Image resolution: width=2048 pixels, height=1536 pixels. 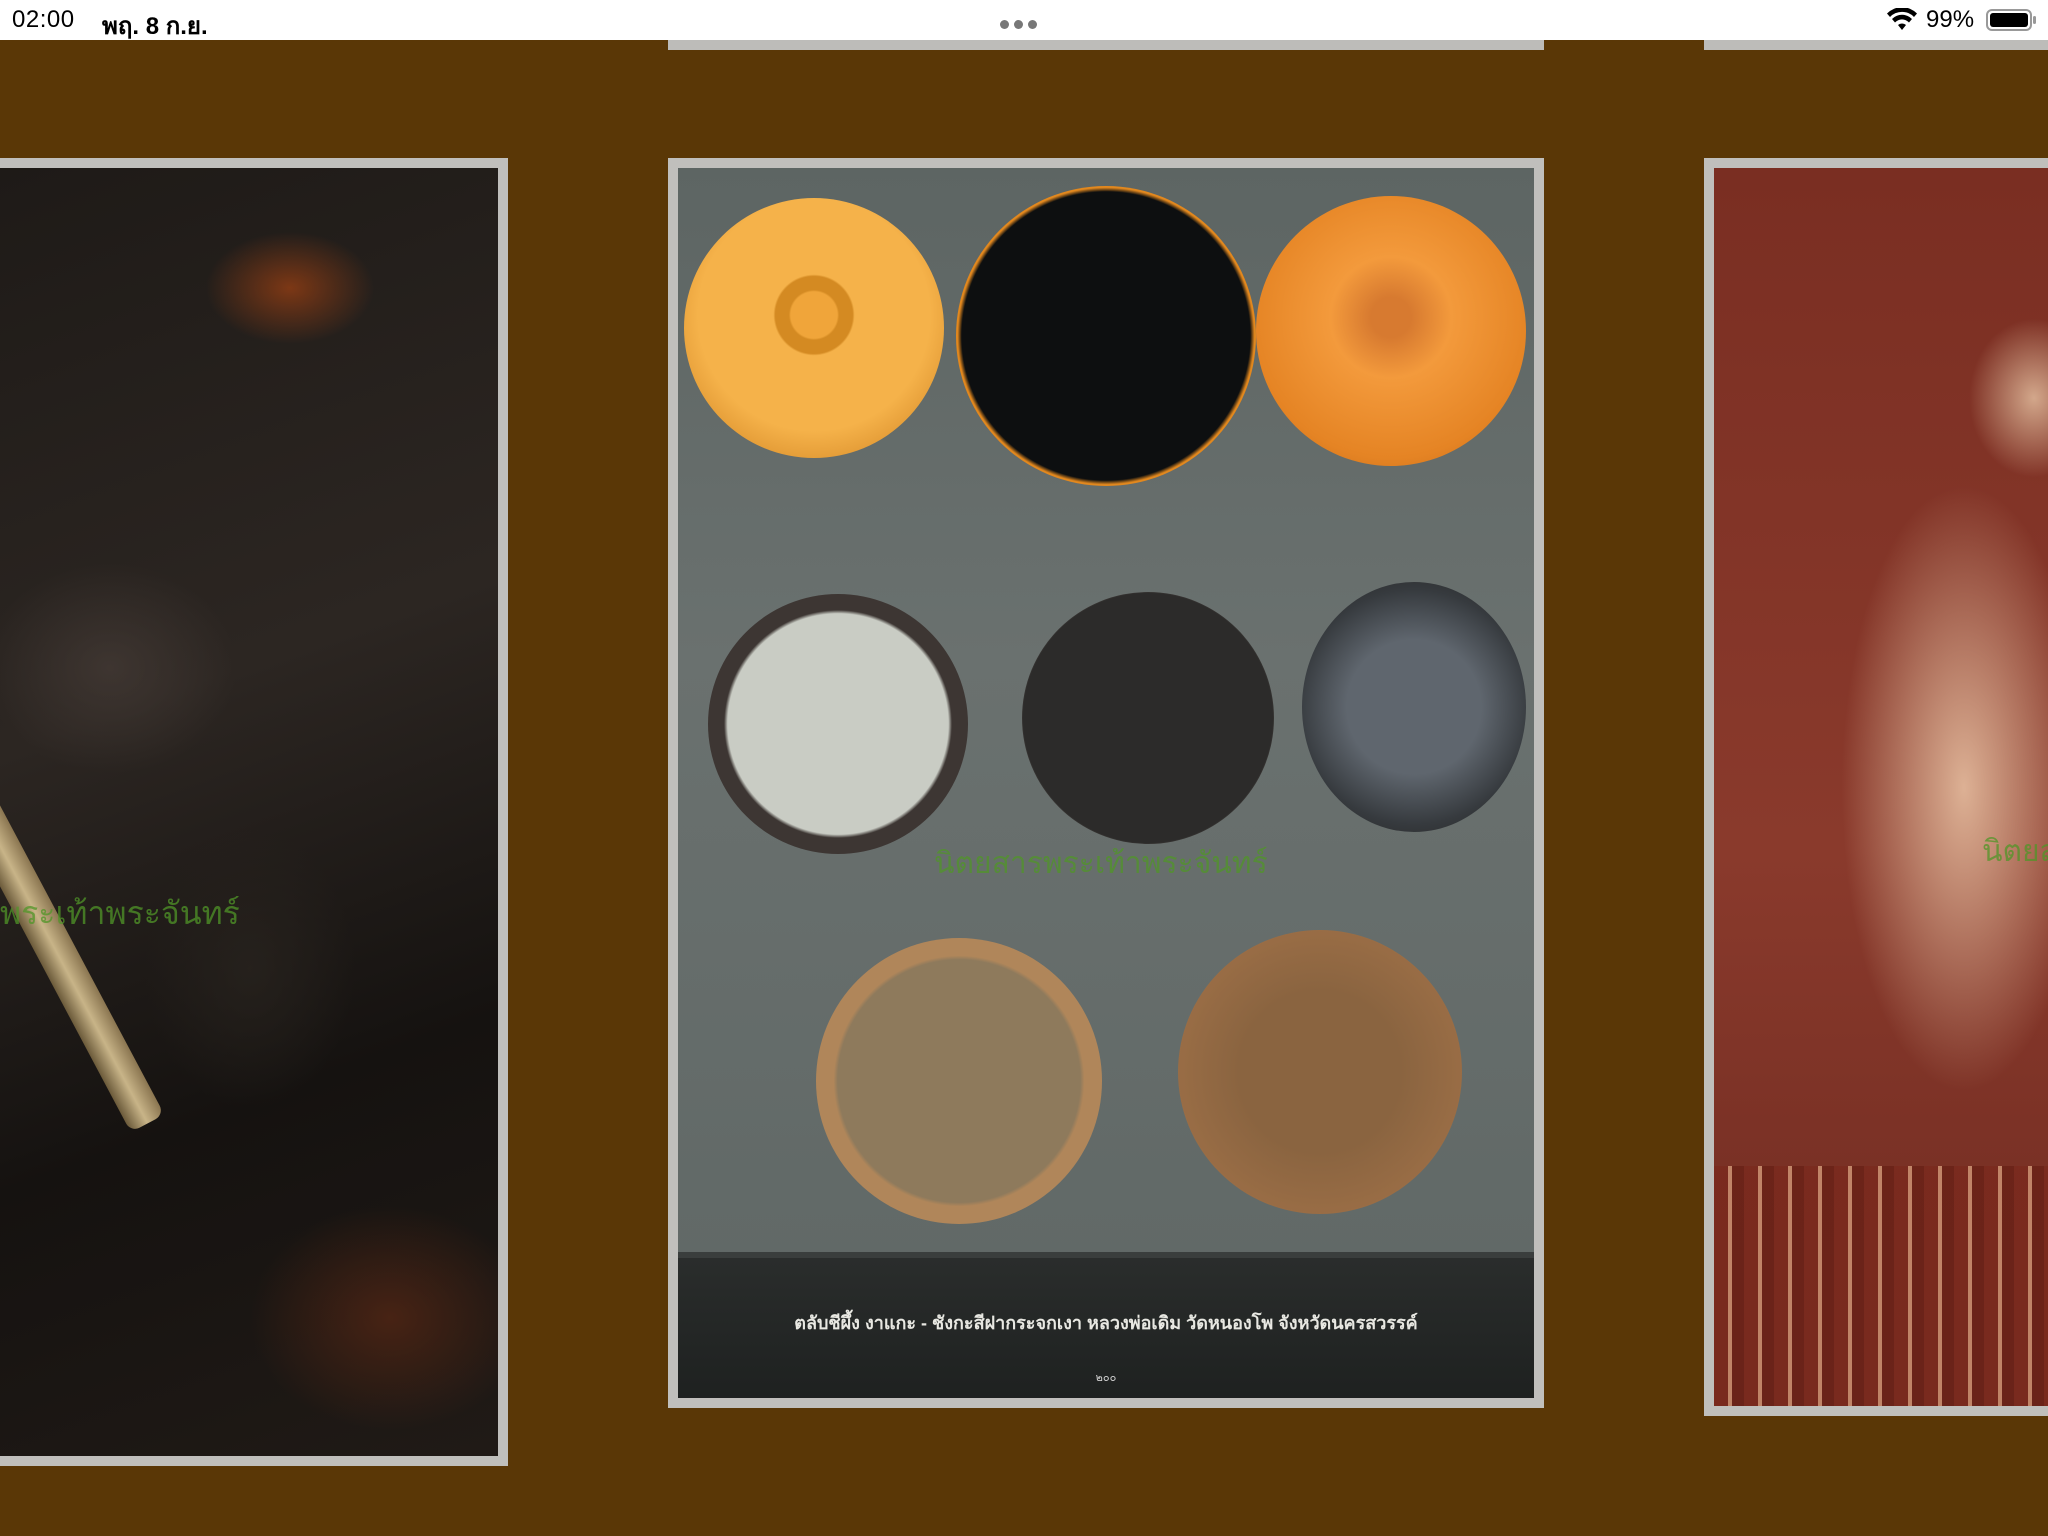 What do you see at coordinates (2011, 20) in the screenshot?
I see `battery-icon` at bounding box center [2011, 20].